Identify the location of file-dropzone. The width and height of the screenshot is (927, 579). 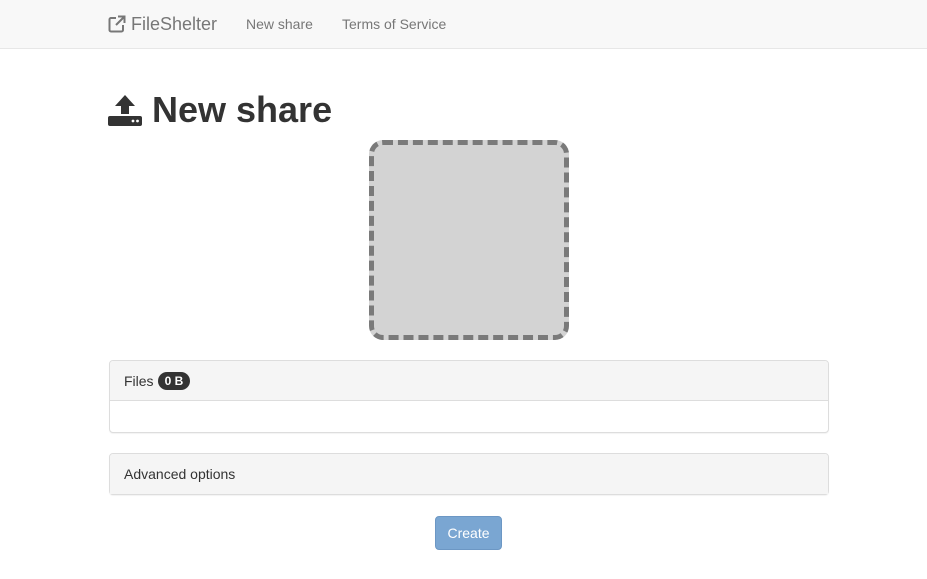
(469, 240).